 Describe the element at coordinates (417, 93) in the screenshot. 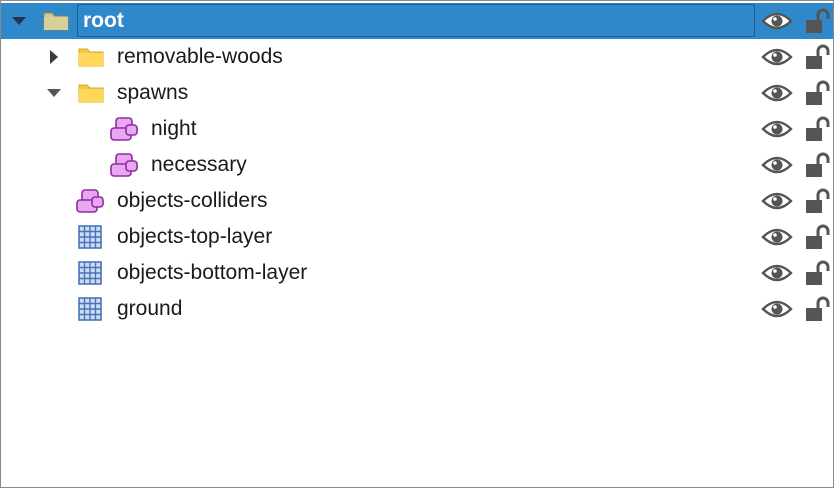

I see `layer-row-spawns: spawns` at that location.